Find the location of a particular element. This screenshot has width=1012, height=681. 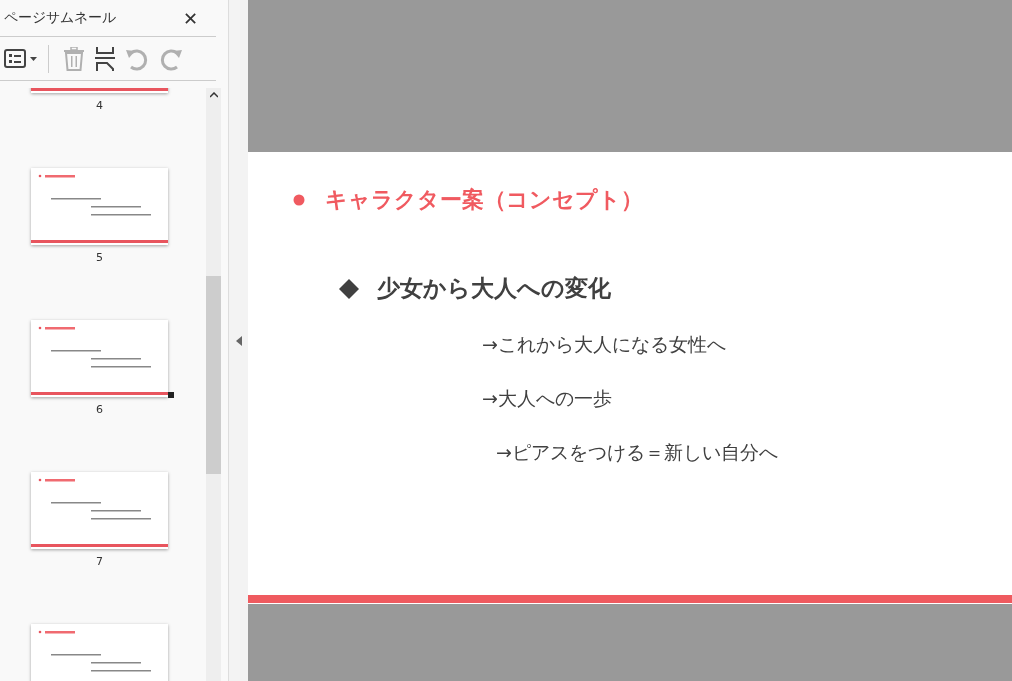

scrollbar is located at coordinates (213, 384).